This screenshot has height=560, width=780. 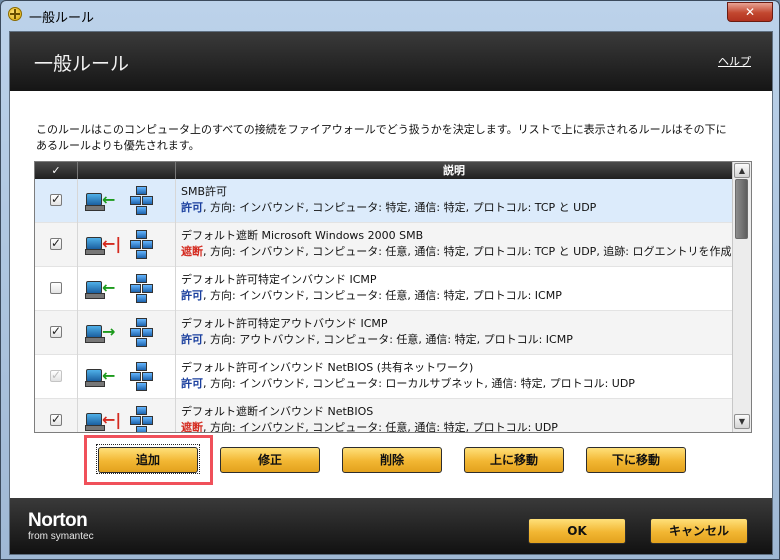 What do you see at coordinates (741, 297) in the screenshot?
I see `vertical-scrollbar: ▲ ▼` at bounding box center [741, 297].